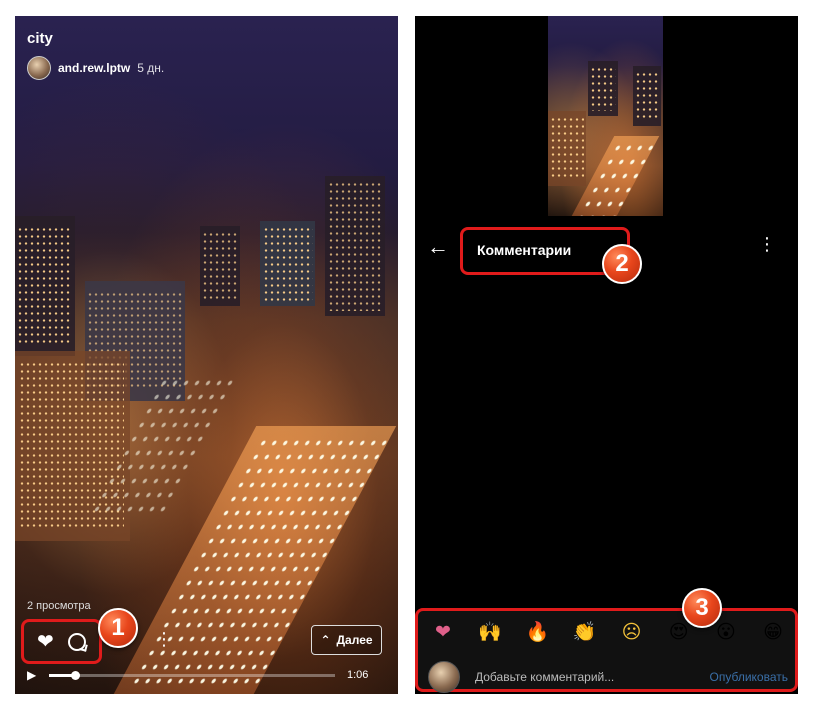 The height and width of the screenshot is (710, 813). Describe the element at coordinates (537, 633) in the screenshot. I see `emoji-fire: 🔥` at that location.